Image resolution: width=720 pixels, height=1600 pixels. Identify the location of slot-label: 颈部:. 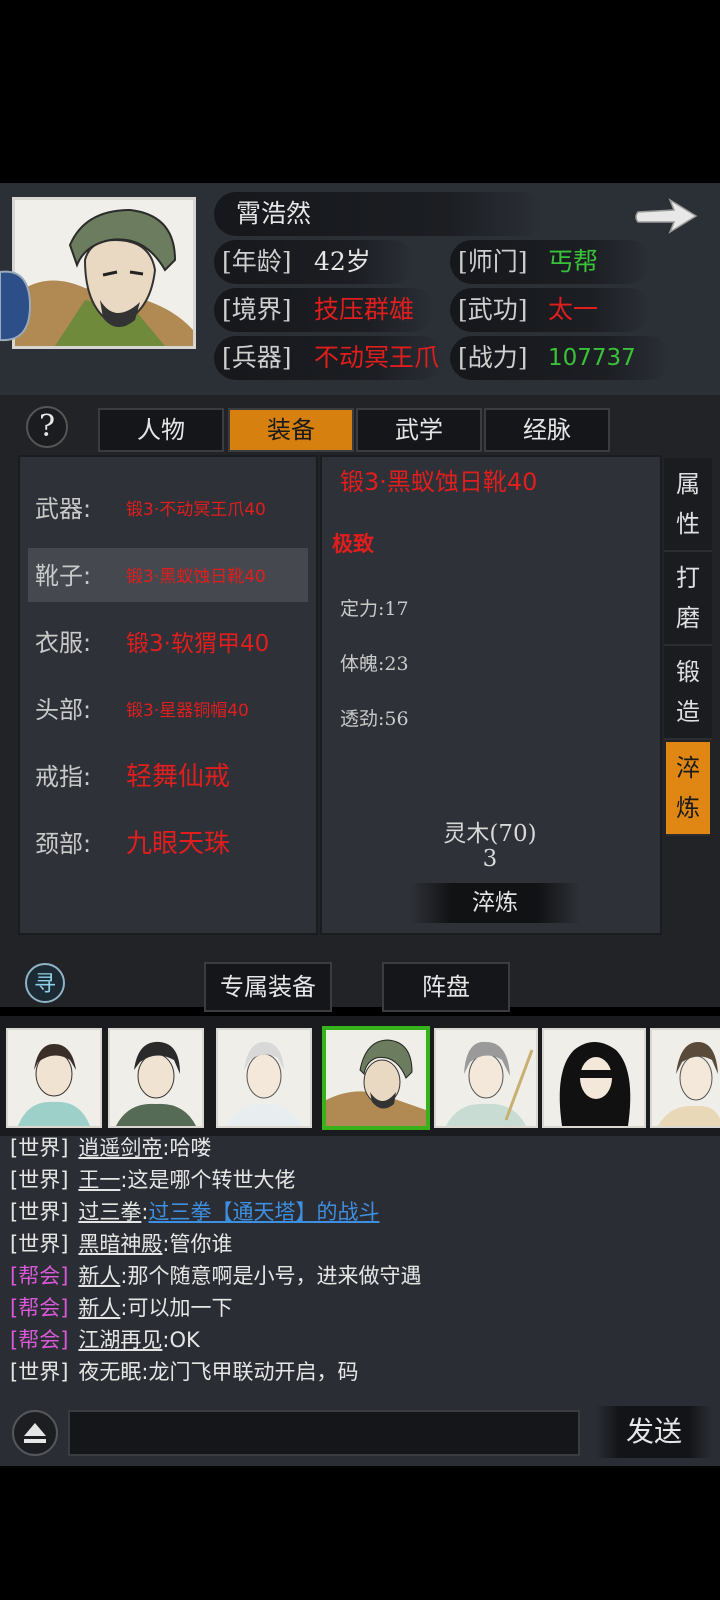
(63, 844).